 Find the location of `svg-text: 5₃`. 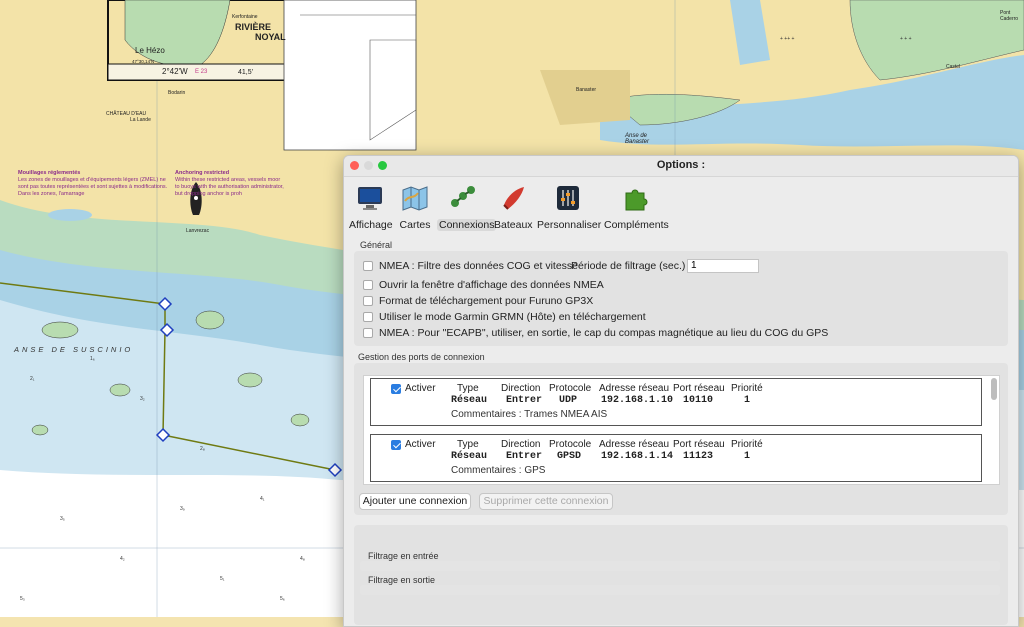

svg-text: 5₃ is located at coordinates (22, 599).